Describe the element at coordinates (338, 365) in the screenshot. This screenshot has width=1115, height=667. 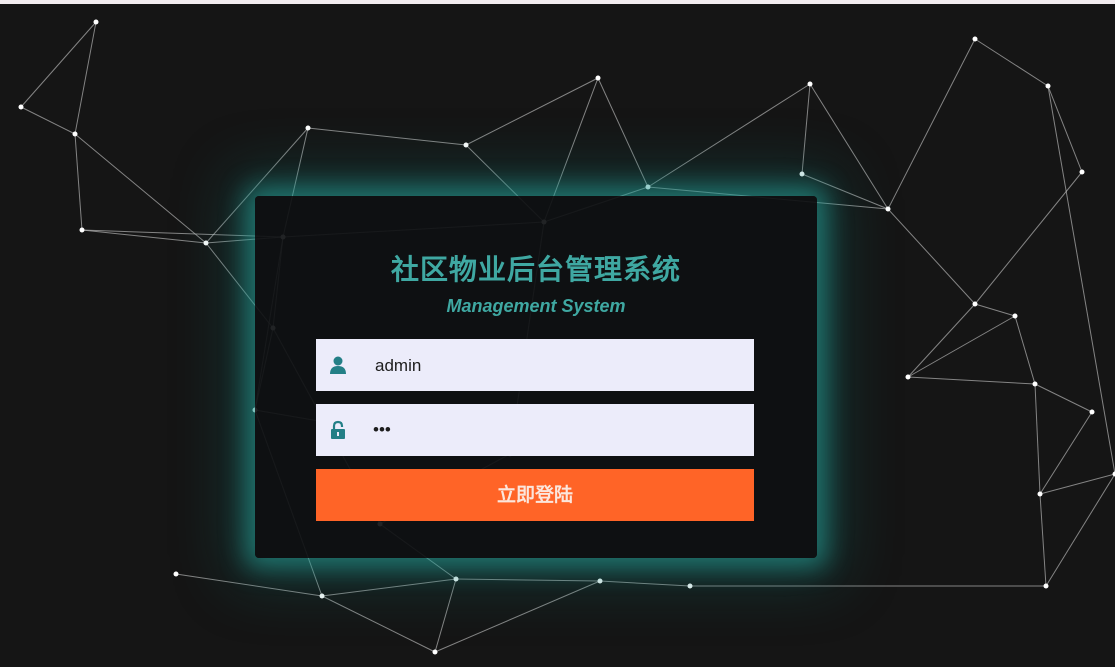
I see `user-icon` at that location.